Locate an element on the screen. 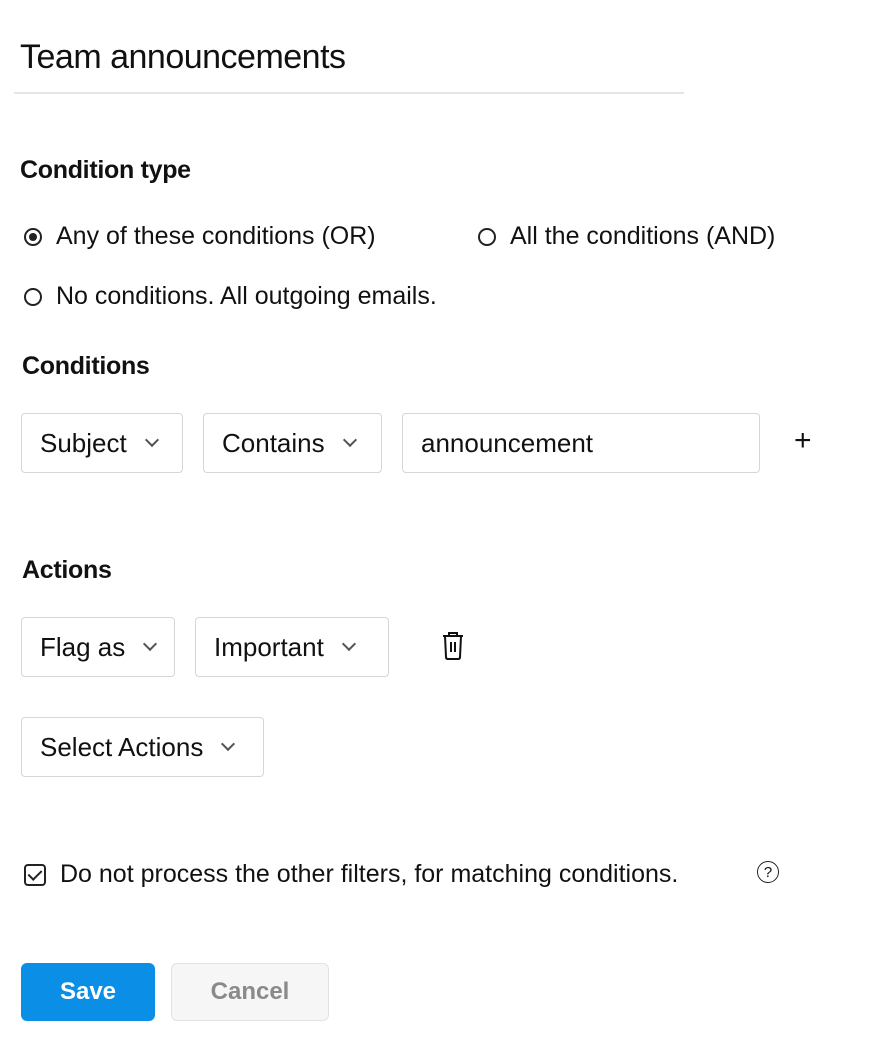 This screenshot has width=878, height=1054. action-type-select: Flag as is located at coordinates (98, 647).